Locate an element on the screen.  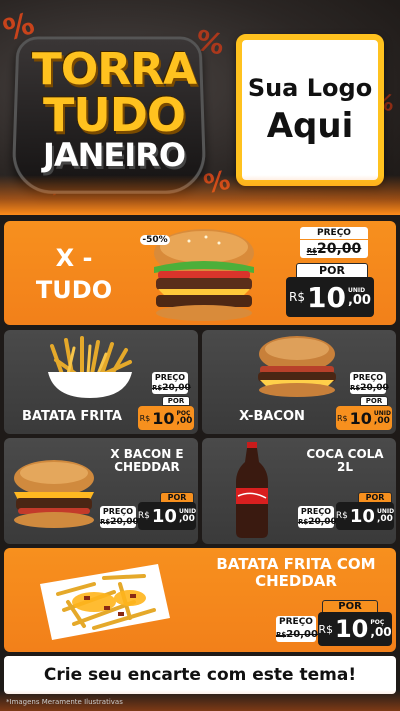
logo-placeholder: Sua Logo Aqui is located at coordinates (310, 110).